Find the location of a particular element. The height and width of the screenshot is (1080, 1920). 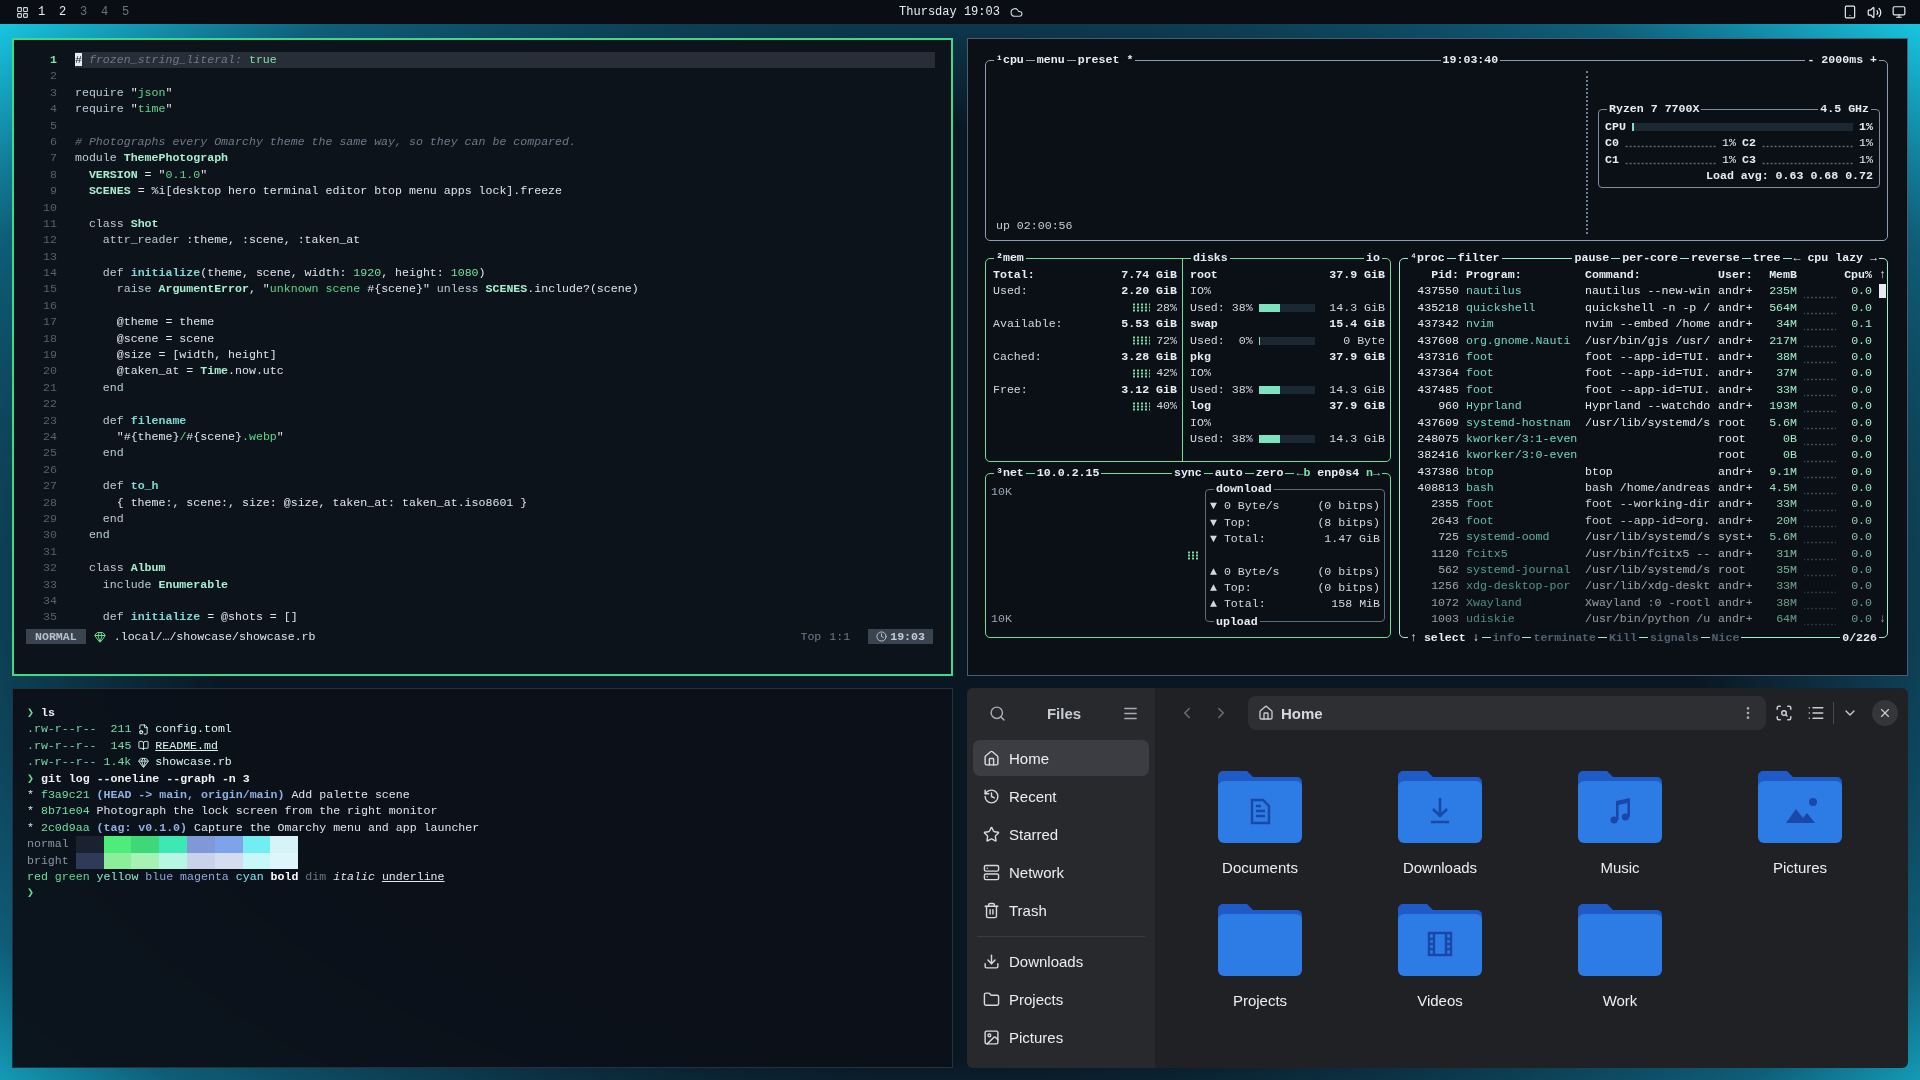

cpu-label: CPU is located at coordinates (1615, 127).